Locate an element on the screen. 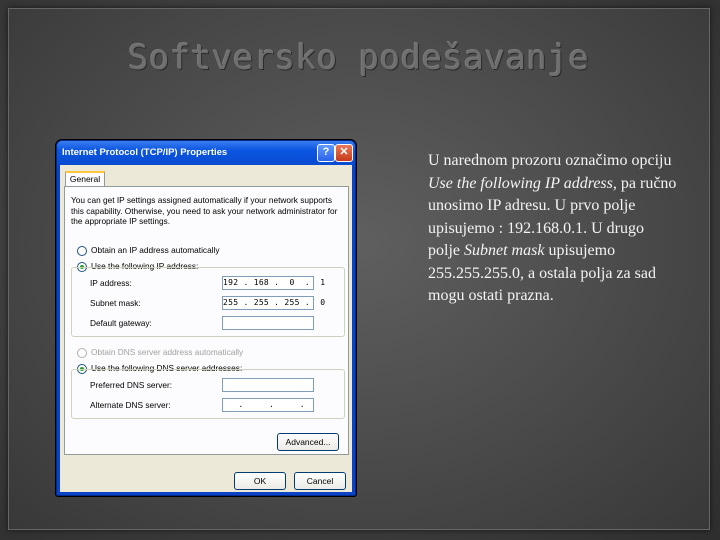 This screenshot has width=720, height=540. subnet-mask-field: 255 . 255 . 255 . 0 is located at coordinates (273, 303).